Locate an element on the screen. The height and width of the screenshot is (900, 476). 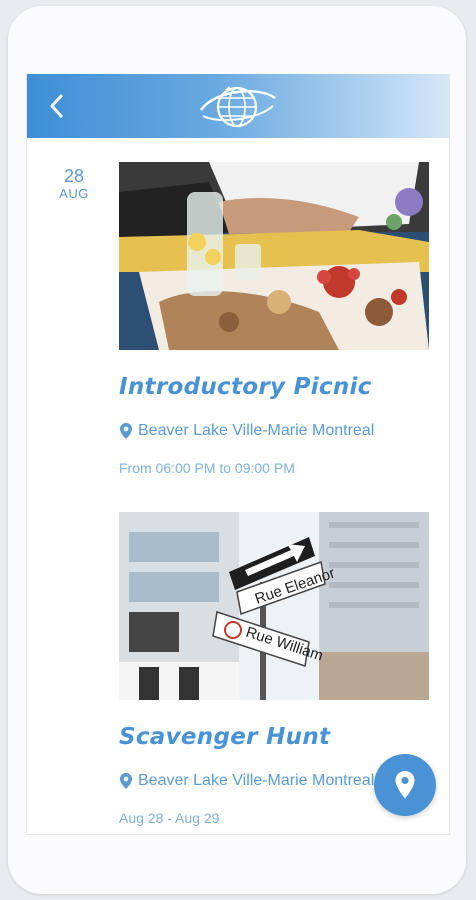
chevron-left-icon is located at coordinates (56, 106).